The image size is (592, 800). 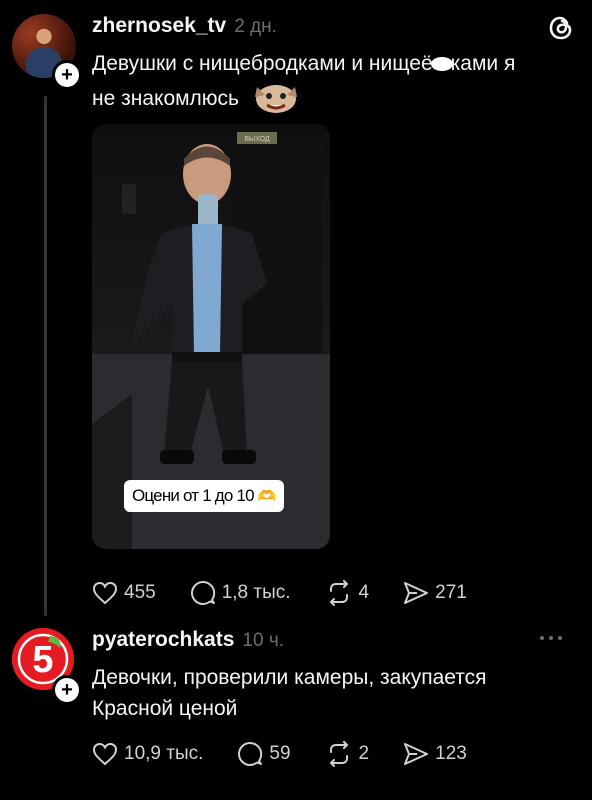 What do you see at coordinates (256, 592) in the screenshot?
I see `reply-count: 1,8 тыс.` at bounding box center [256, 592].